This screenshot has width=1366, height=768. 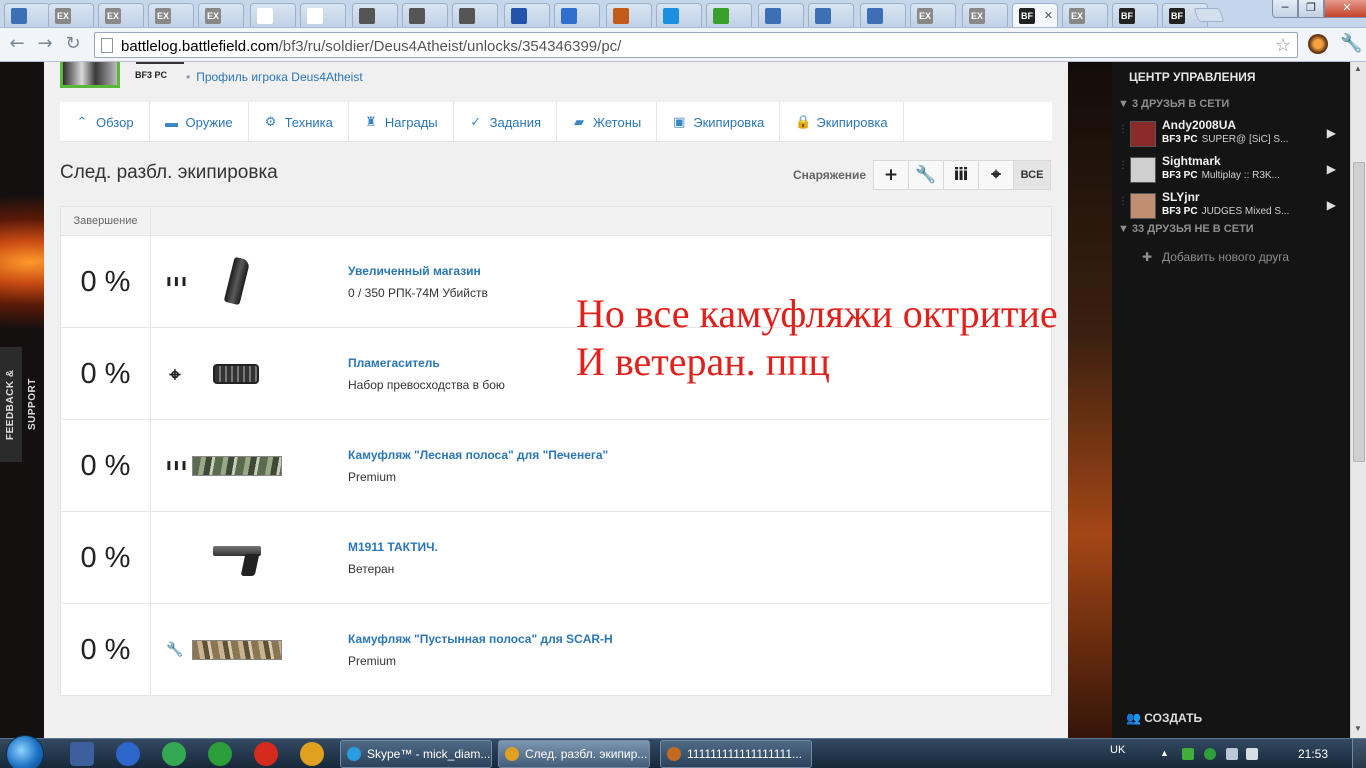 I want to click on reload-icon: ↻, so click(x=73, y=44).